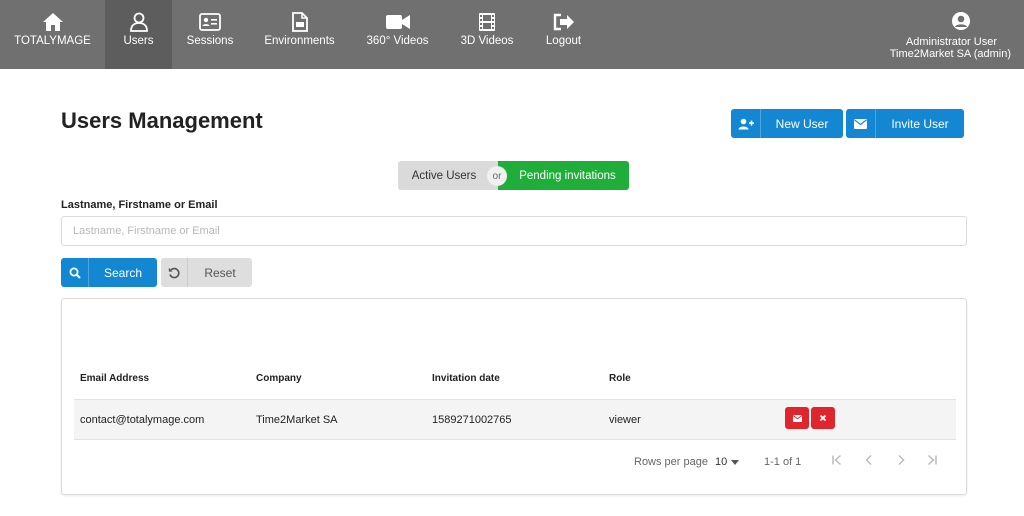 The height and width of the screenshot is (516, 1024). I want to click on new-user-label: New User, so click(802, 123).